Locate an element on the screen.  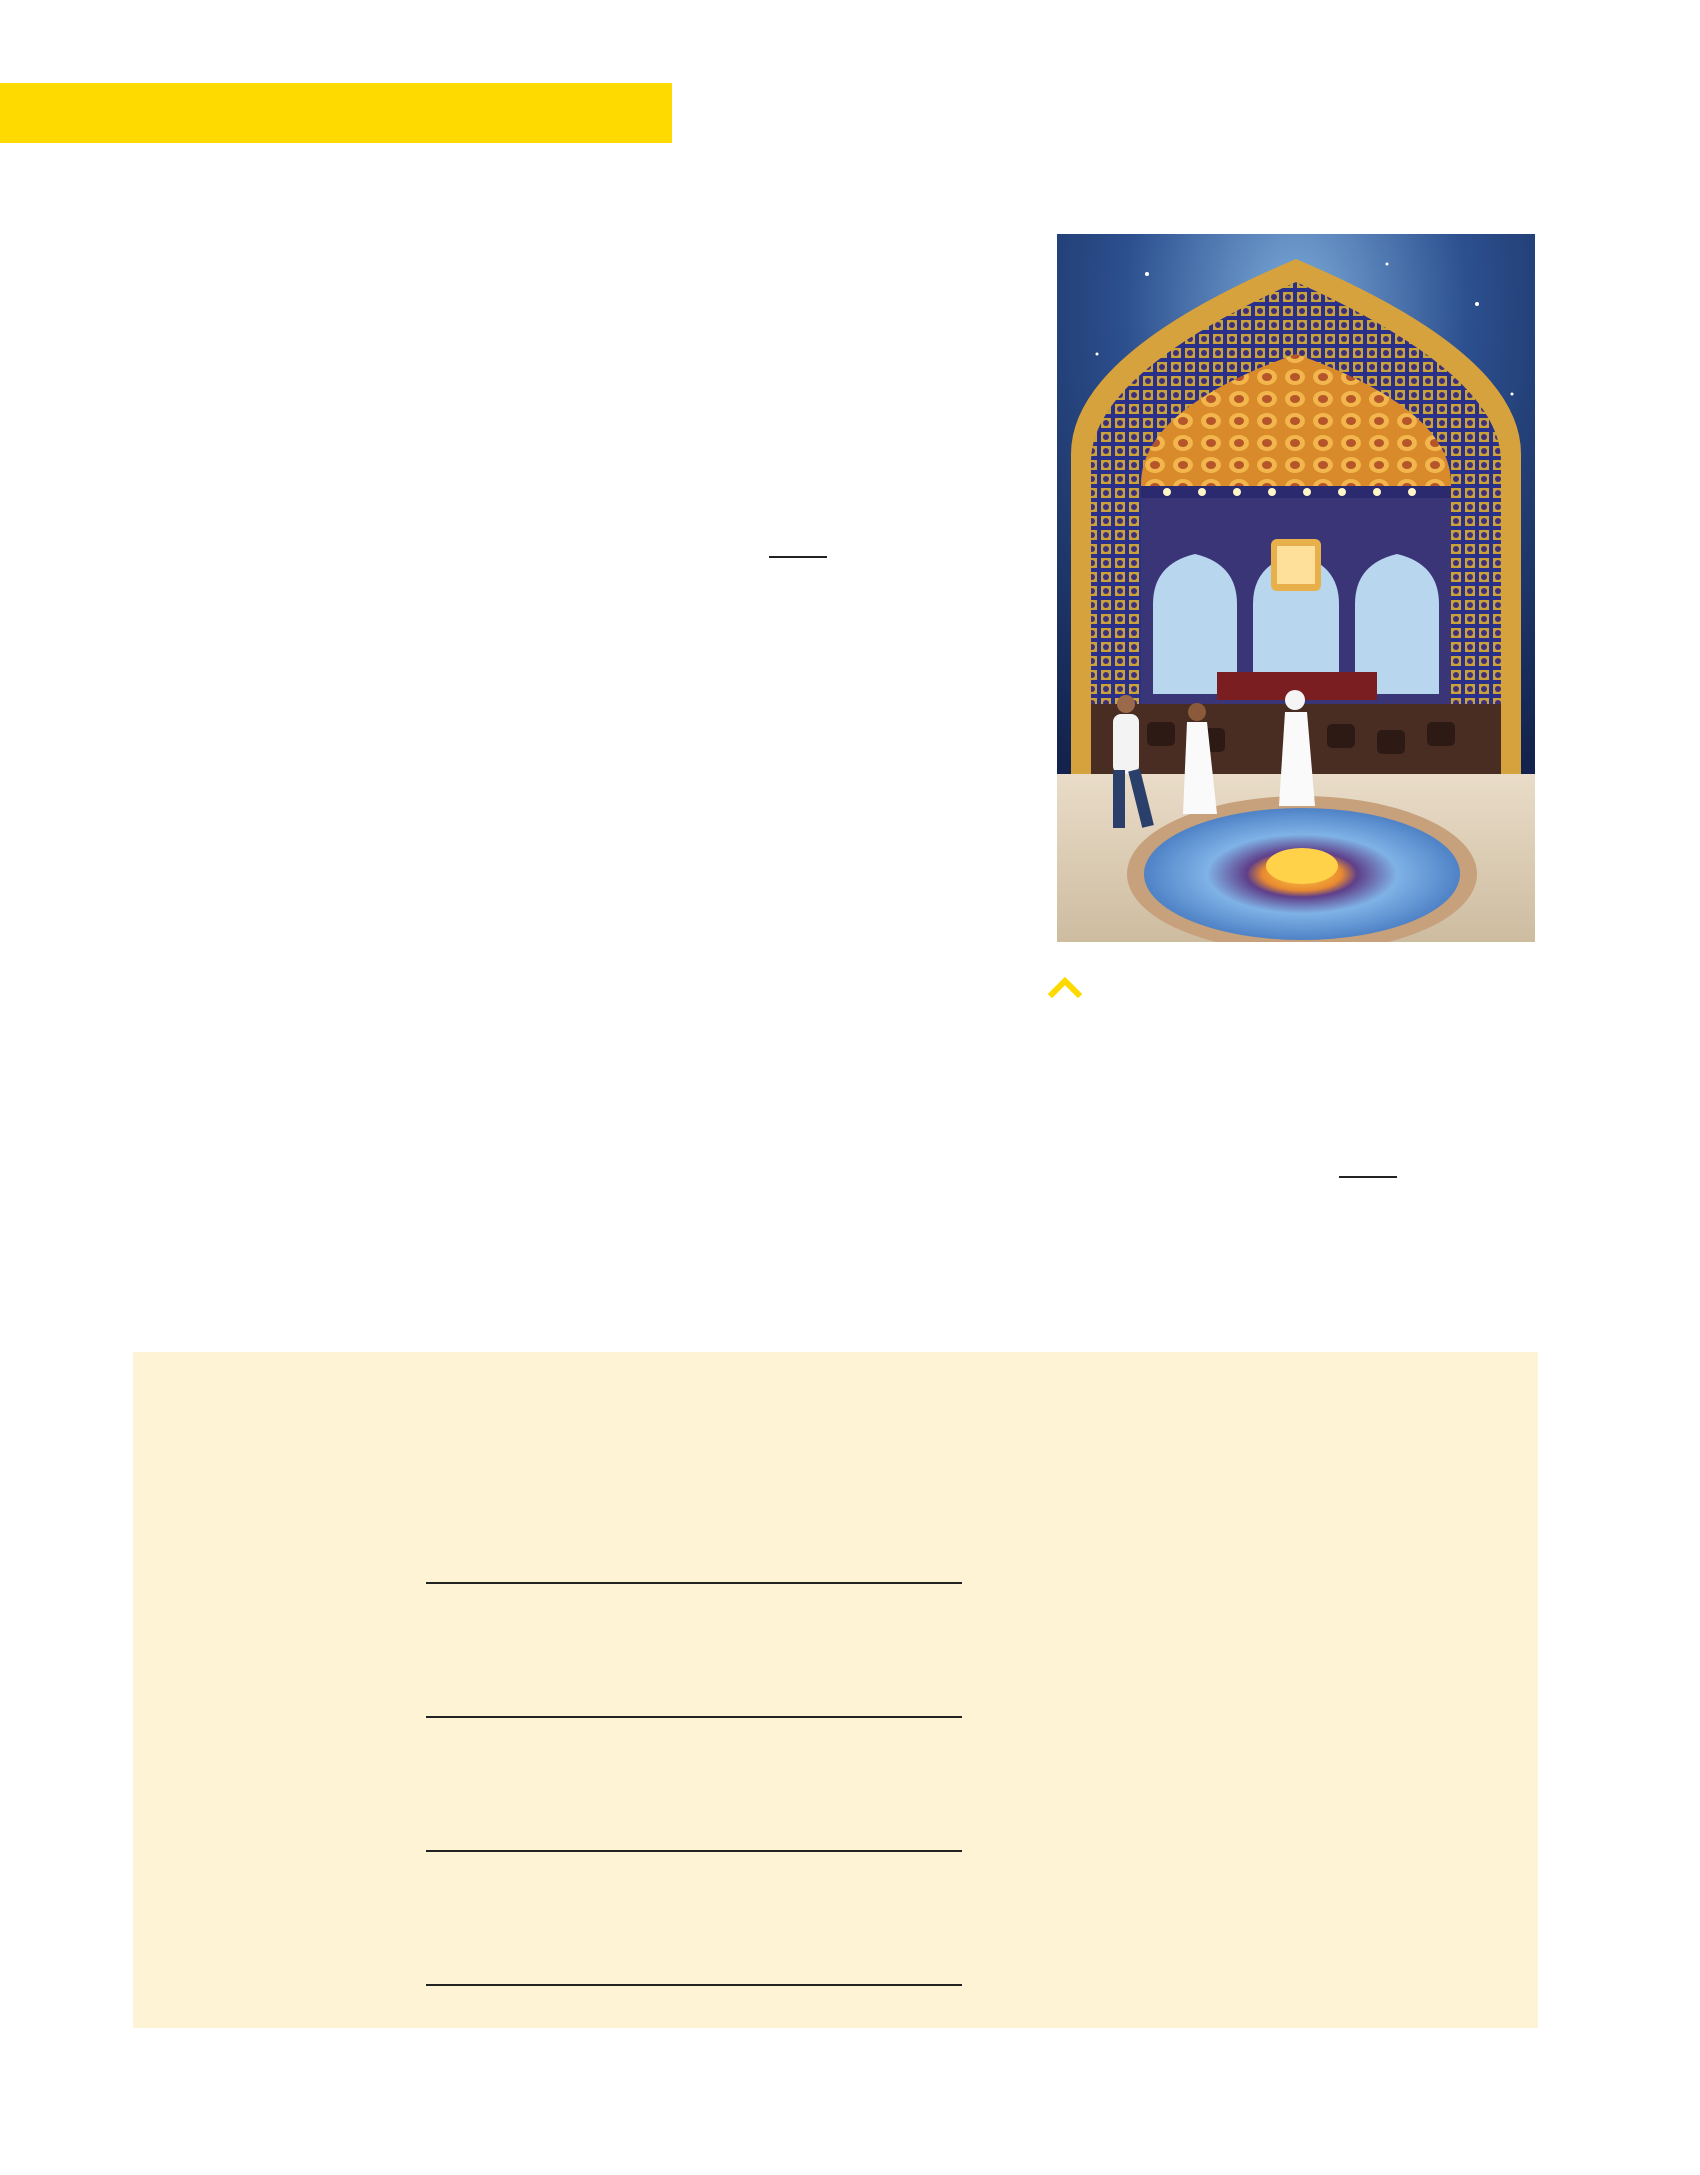
arch-photo is located at coordinates (1296, 588).